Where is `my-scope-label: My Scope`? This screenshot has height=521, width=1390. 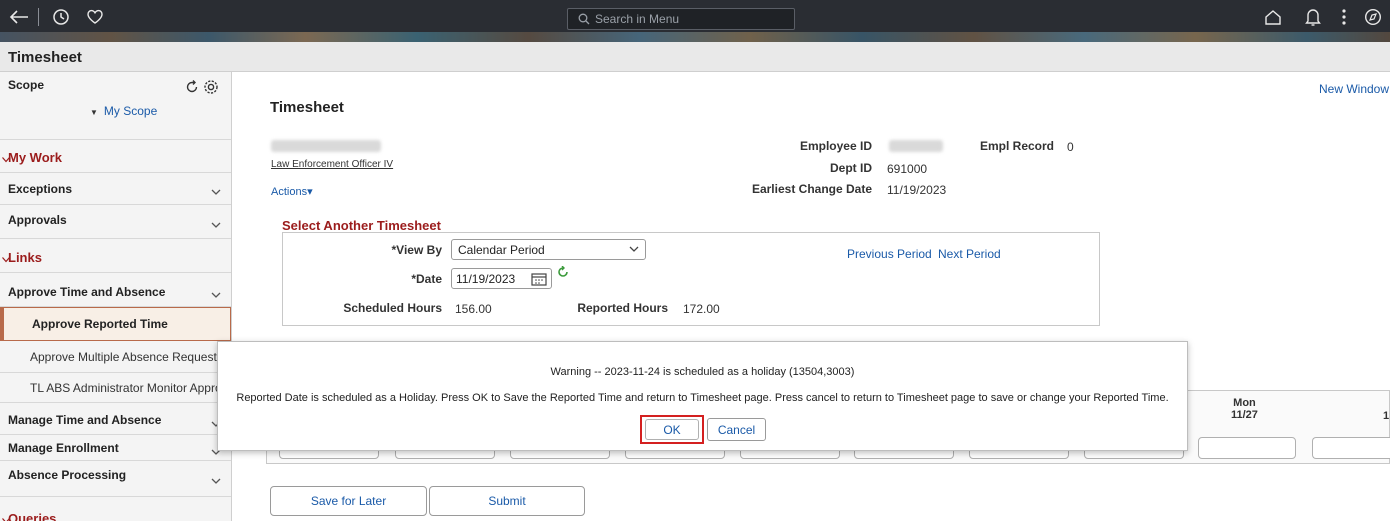
my-scope-label: My Scope is located at coordinates (130, 111).